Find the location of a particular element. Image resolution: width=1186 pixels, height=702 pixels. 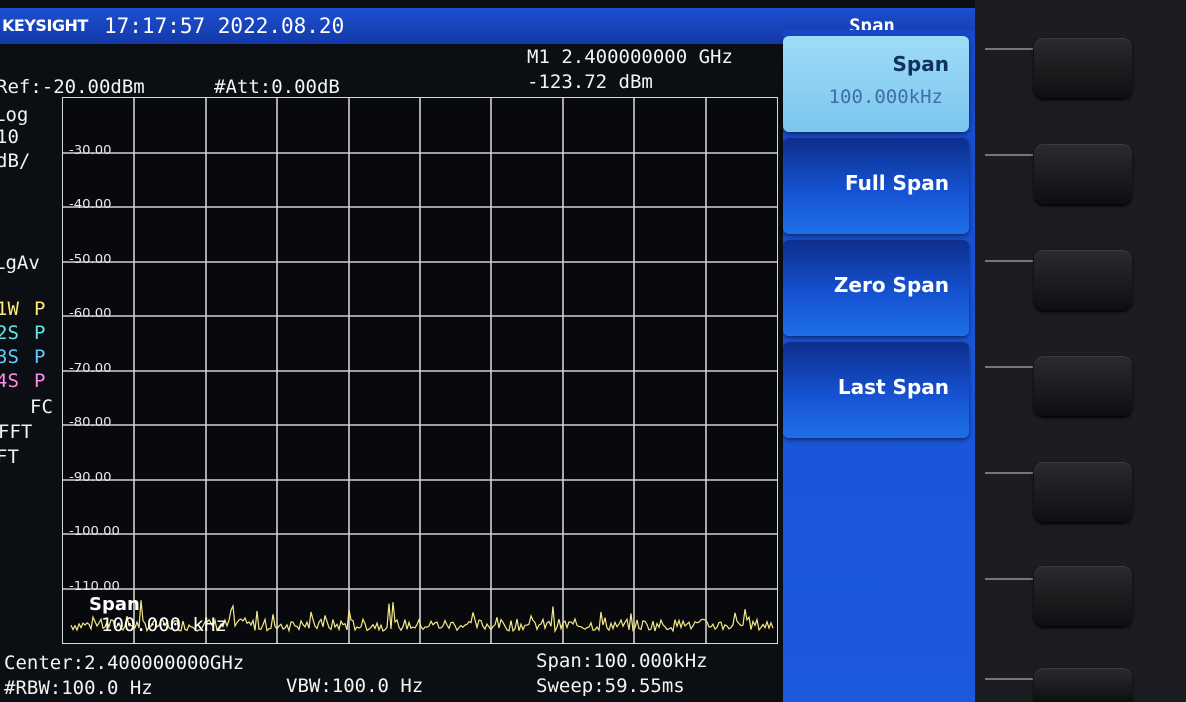

span-overlay-value: 100.000 kHz is located at coordinates (164, 625).